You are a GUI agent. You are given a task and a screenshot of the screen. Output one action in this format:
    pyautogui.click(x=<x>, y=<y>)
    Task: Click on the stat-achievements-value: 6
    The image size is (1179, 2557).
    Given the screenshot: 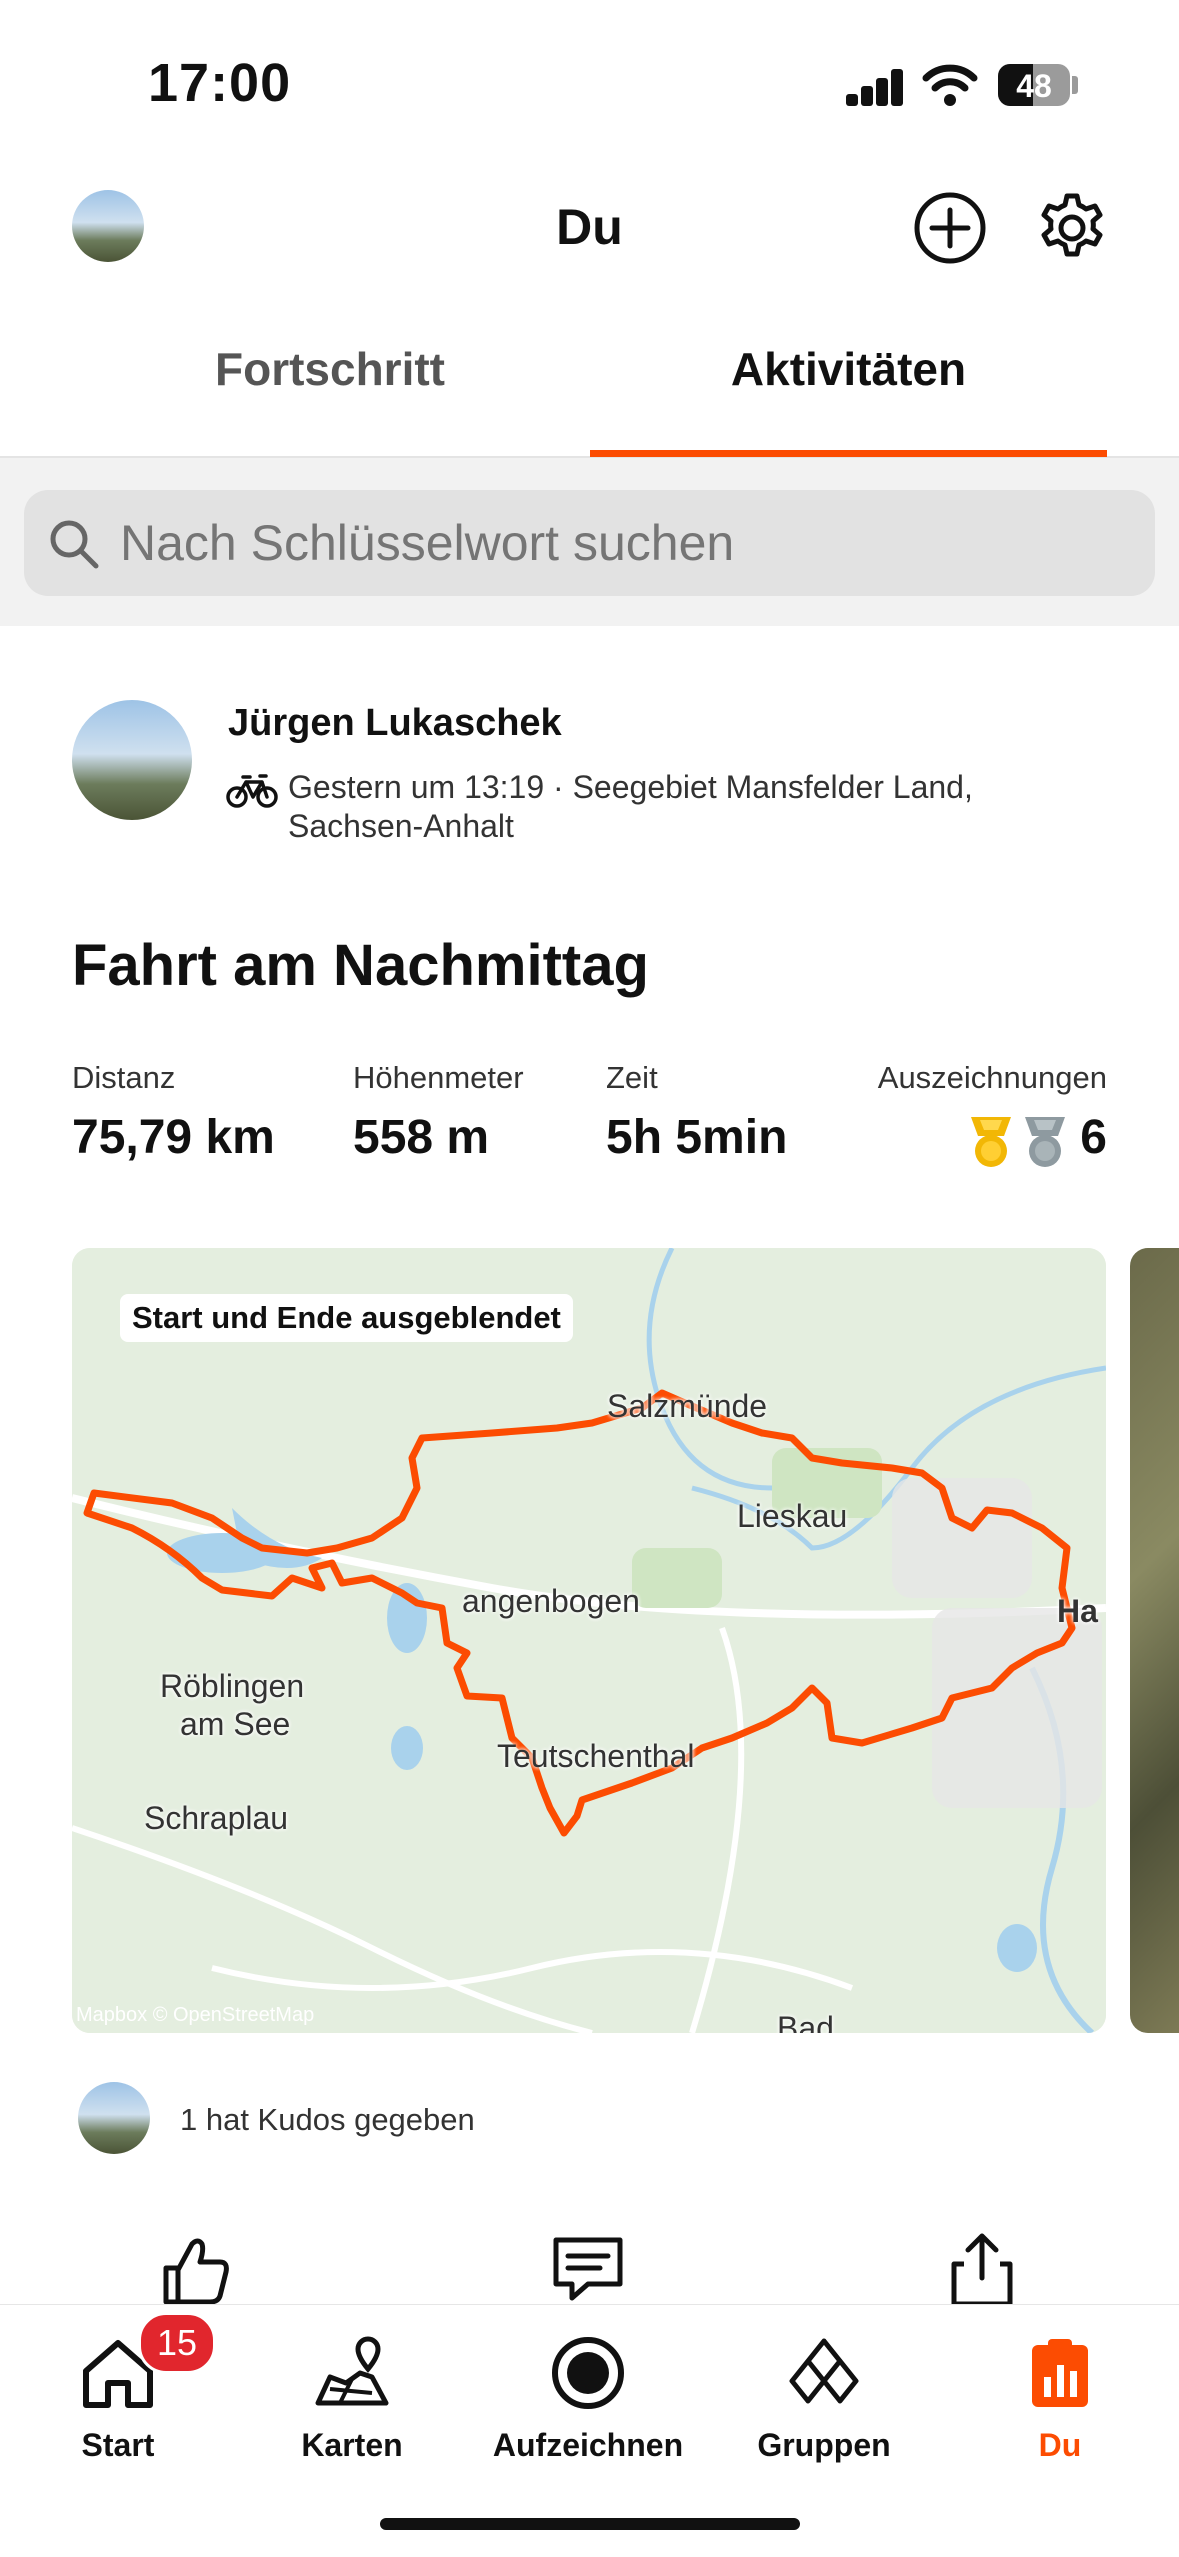 What is the action you would take?
    pyautogui.click(x=1093, y=1137)
    